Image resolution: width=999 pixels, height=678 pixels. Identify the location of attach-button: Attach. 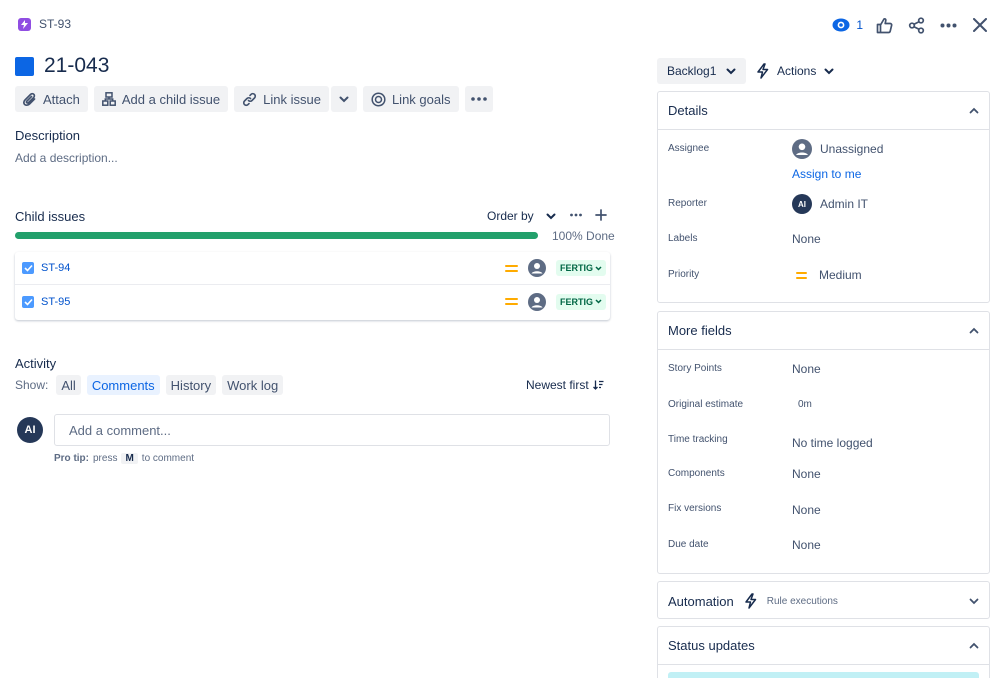
(51, 99).